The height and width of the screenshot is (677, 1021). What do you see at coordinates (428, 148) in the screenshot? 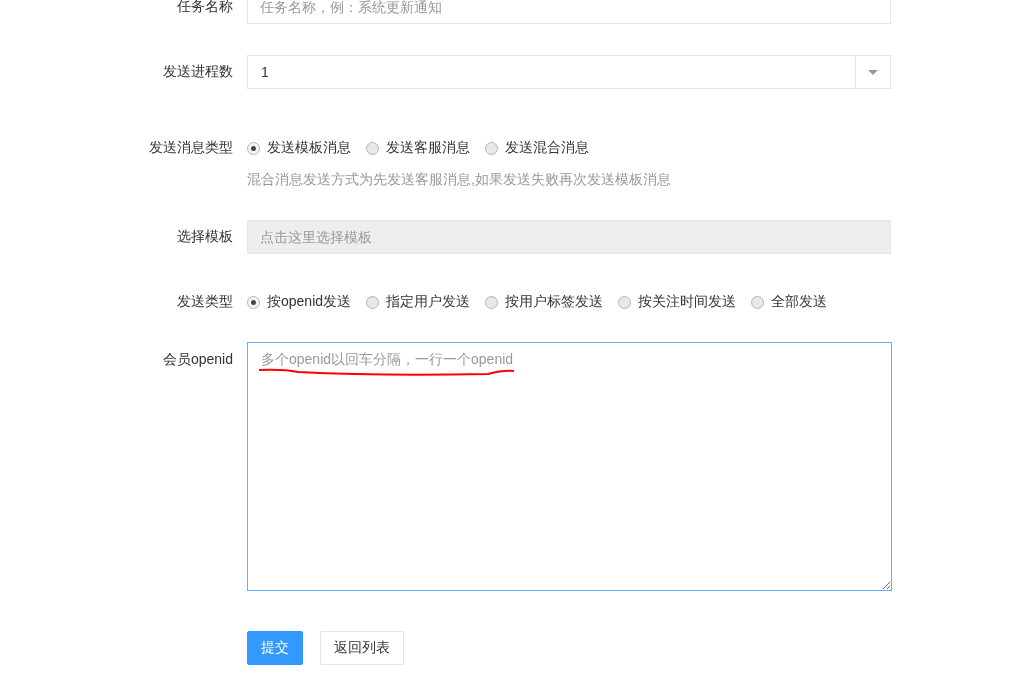
I see `radio-label: 发送客服消息` at bounding box center [428, 148].